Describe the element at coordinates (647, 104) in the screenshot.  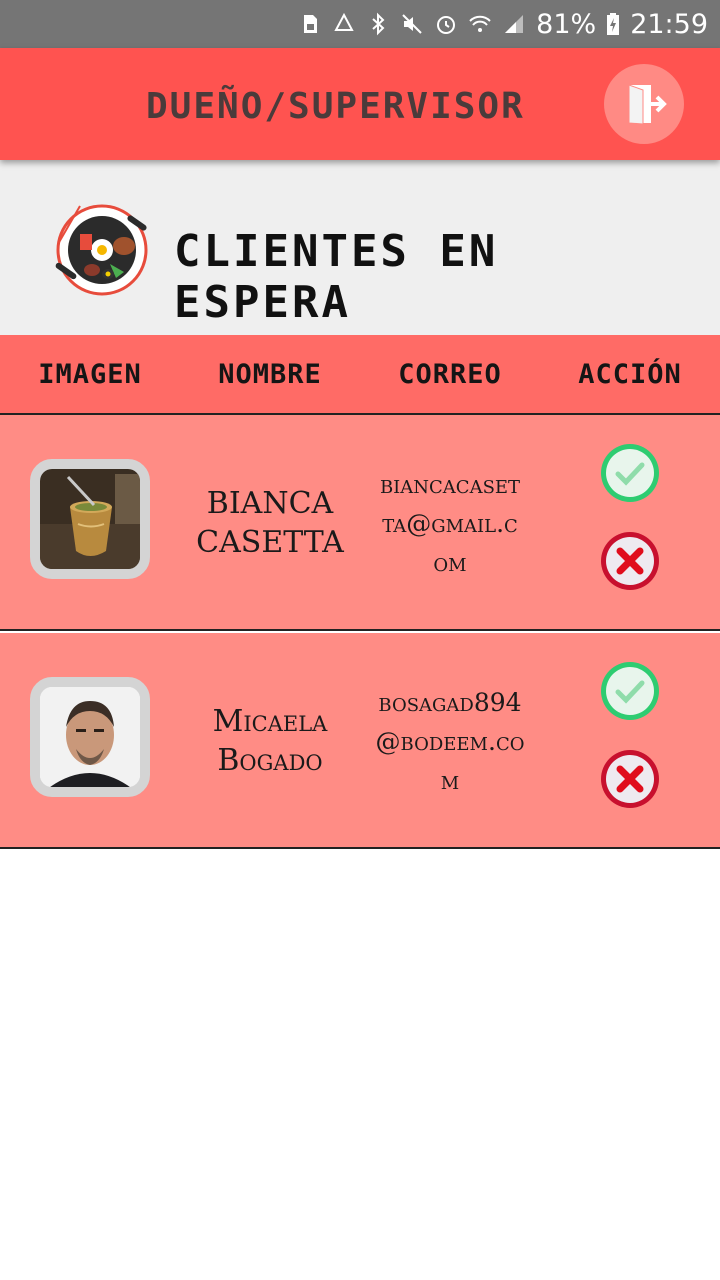
I see `logout-door-icon` at that location.